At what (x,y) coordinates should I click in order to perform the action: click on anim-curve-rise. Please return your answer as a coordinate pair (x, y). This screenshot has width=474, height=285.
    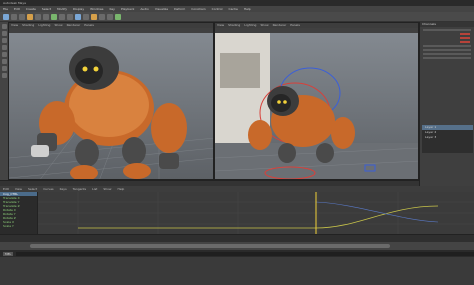
    Looking at the image, I should click on (377, 217).